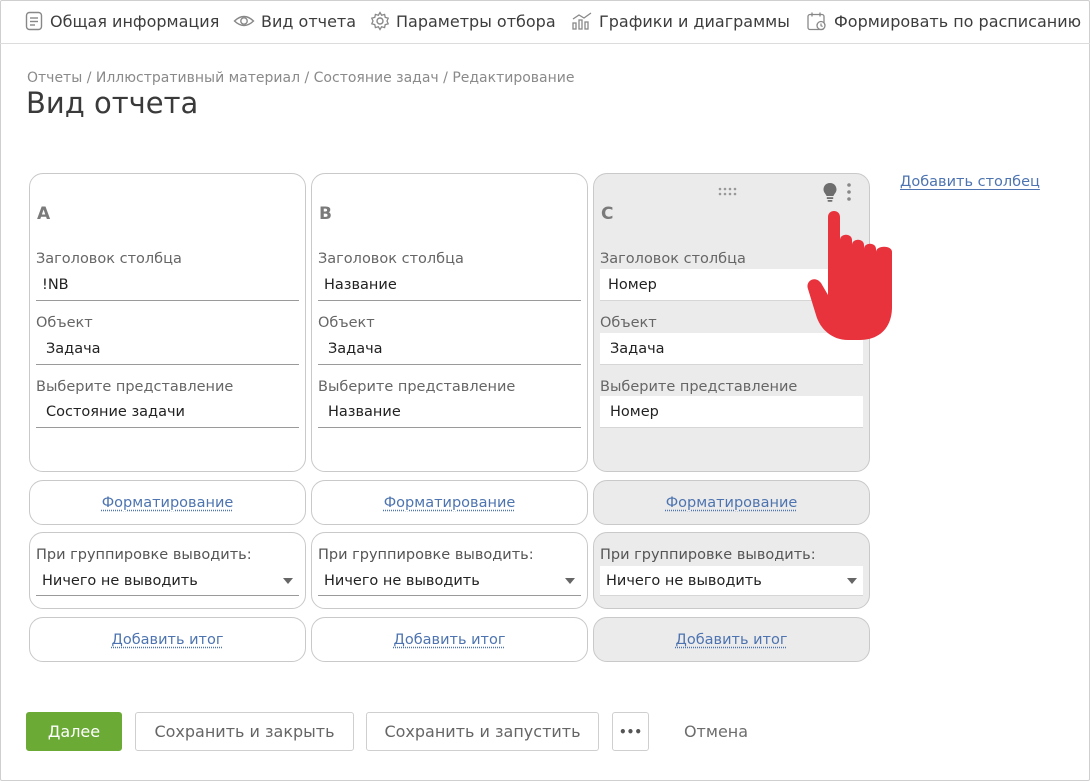  What do you see at coordinates (44, 214) in the screenshot?
I see `column-letter: A` at bounding box center [44, 214].